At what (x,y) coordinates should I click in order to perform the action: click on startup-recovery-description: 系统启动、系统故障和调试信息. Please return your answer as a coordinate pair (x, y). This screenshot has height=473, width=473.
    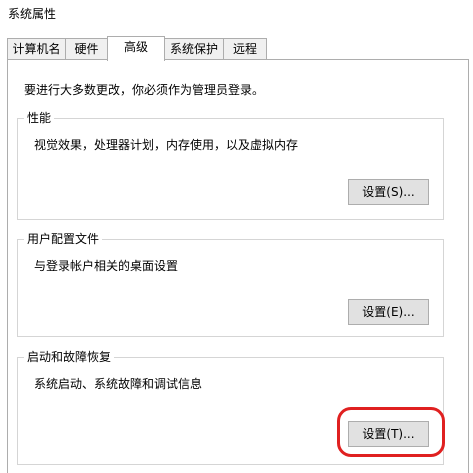
    Looking at the image, I should click on (118, 384).